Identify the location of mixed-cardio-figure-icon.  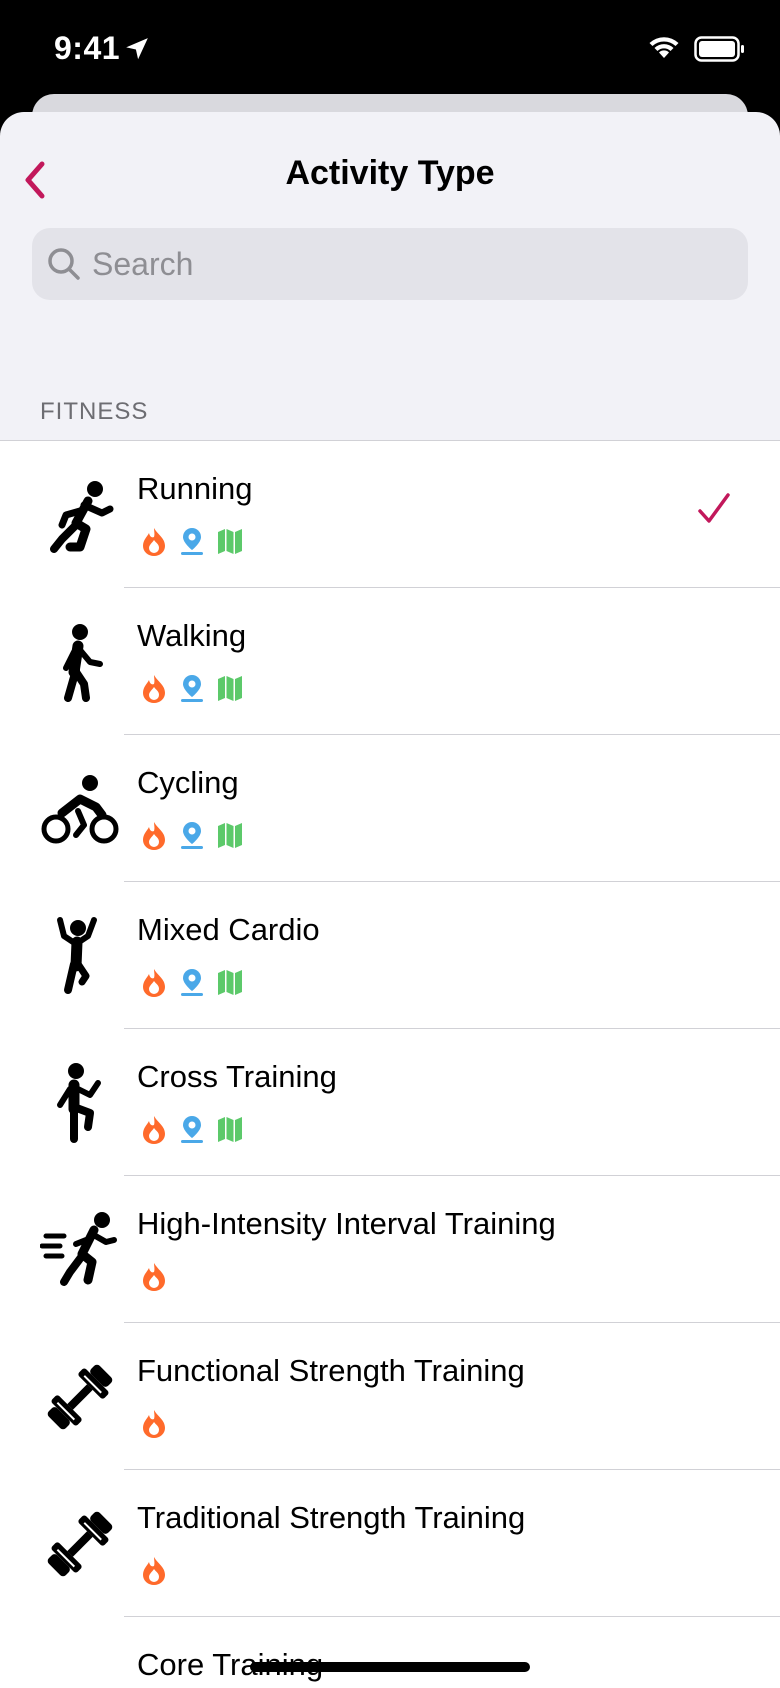
(77, 955).